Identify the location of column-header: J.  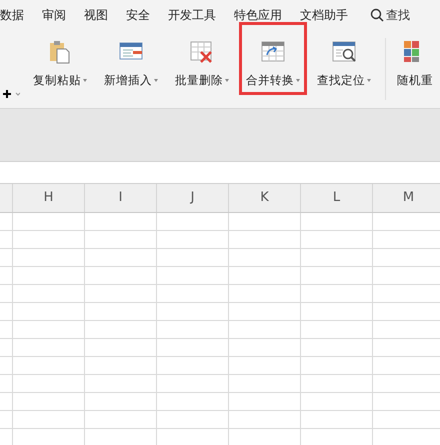
(193, 198).